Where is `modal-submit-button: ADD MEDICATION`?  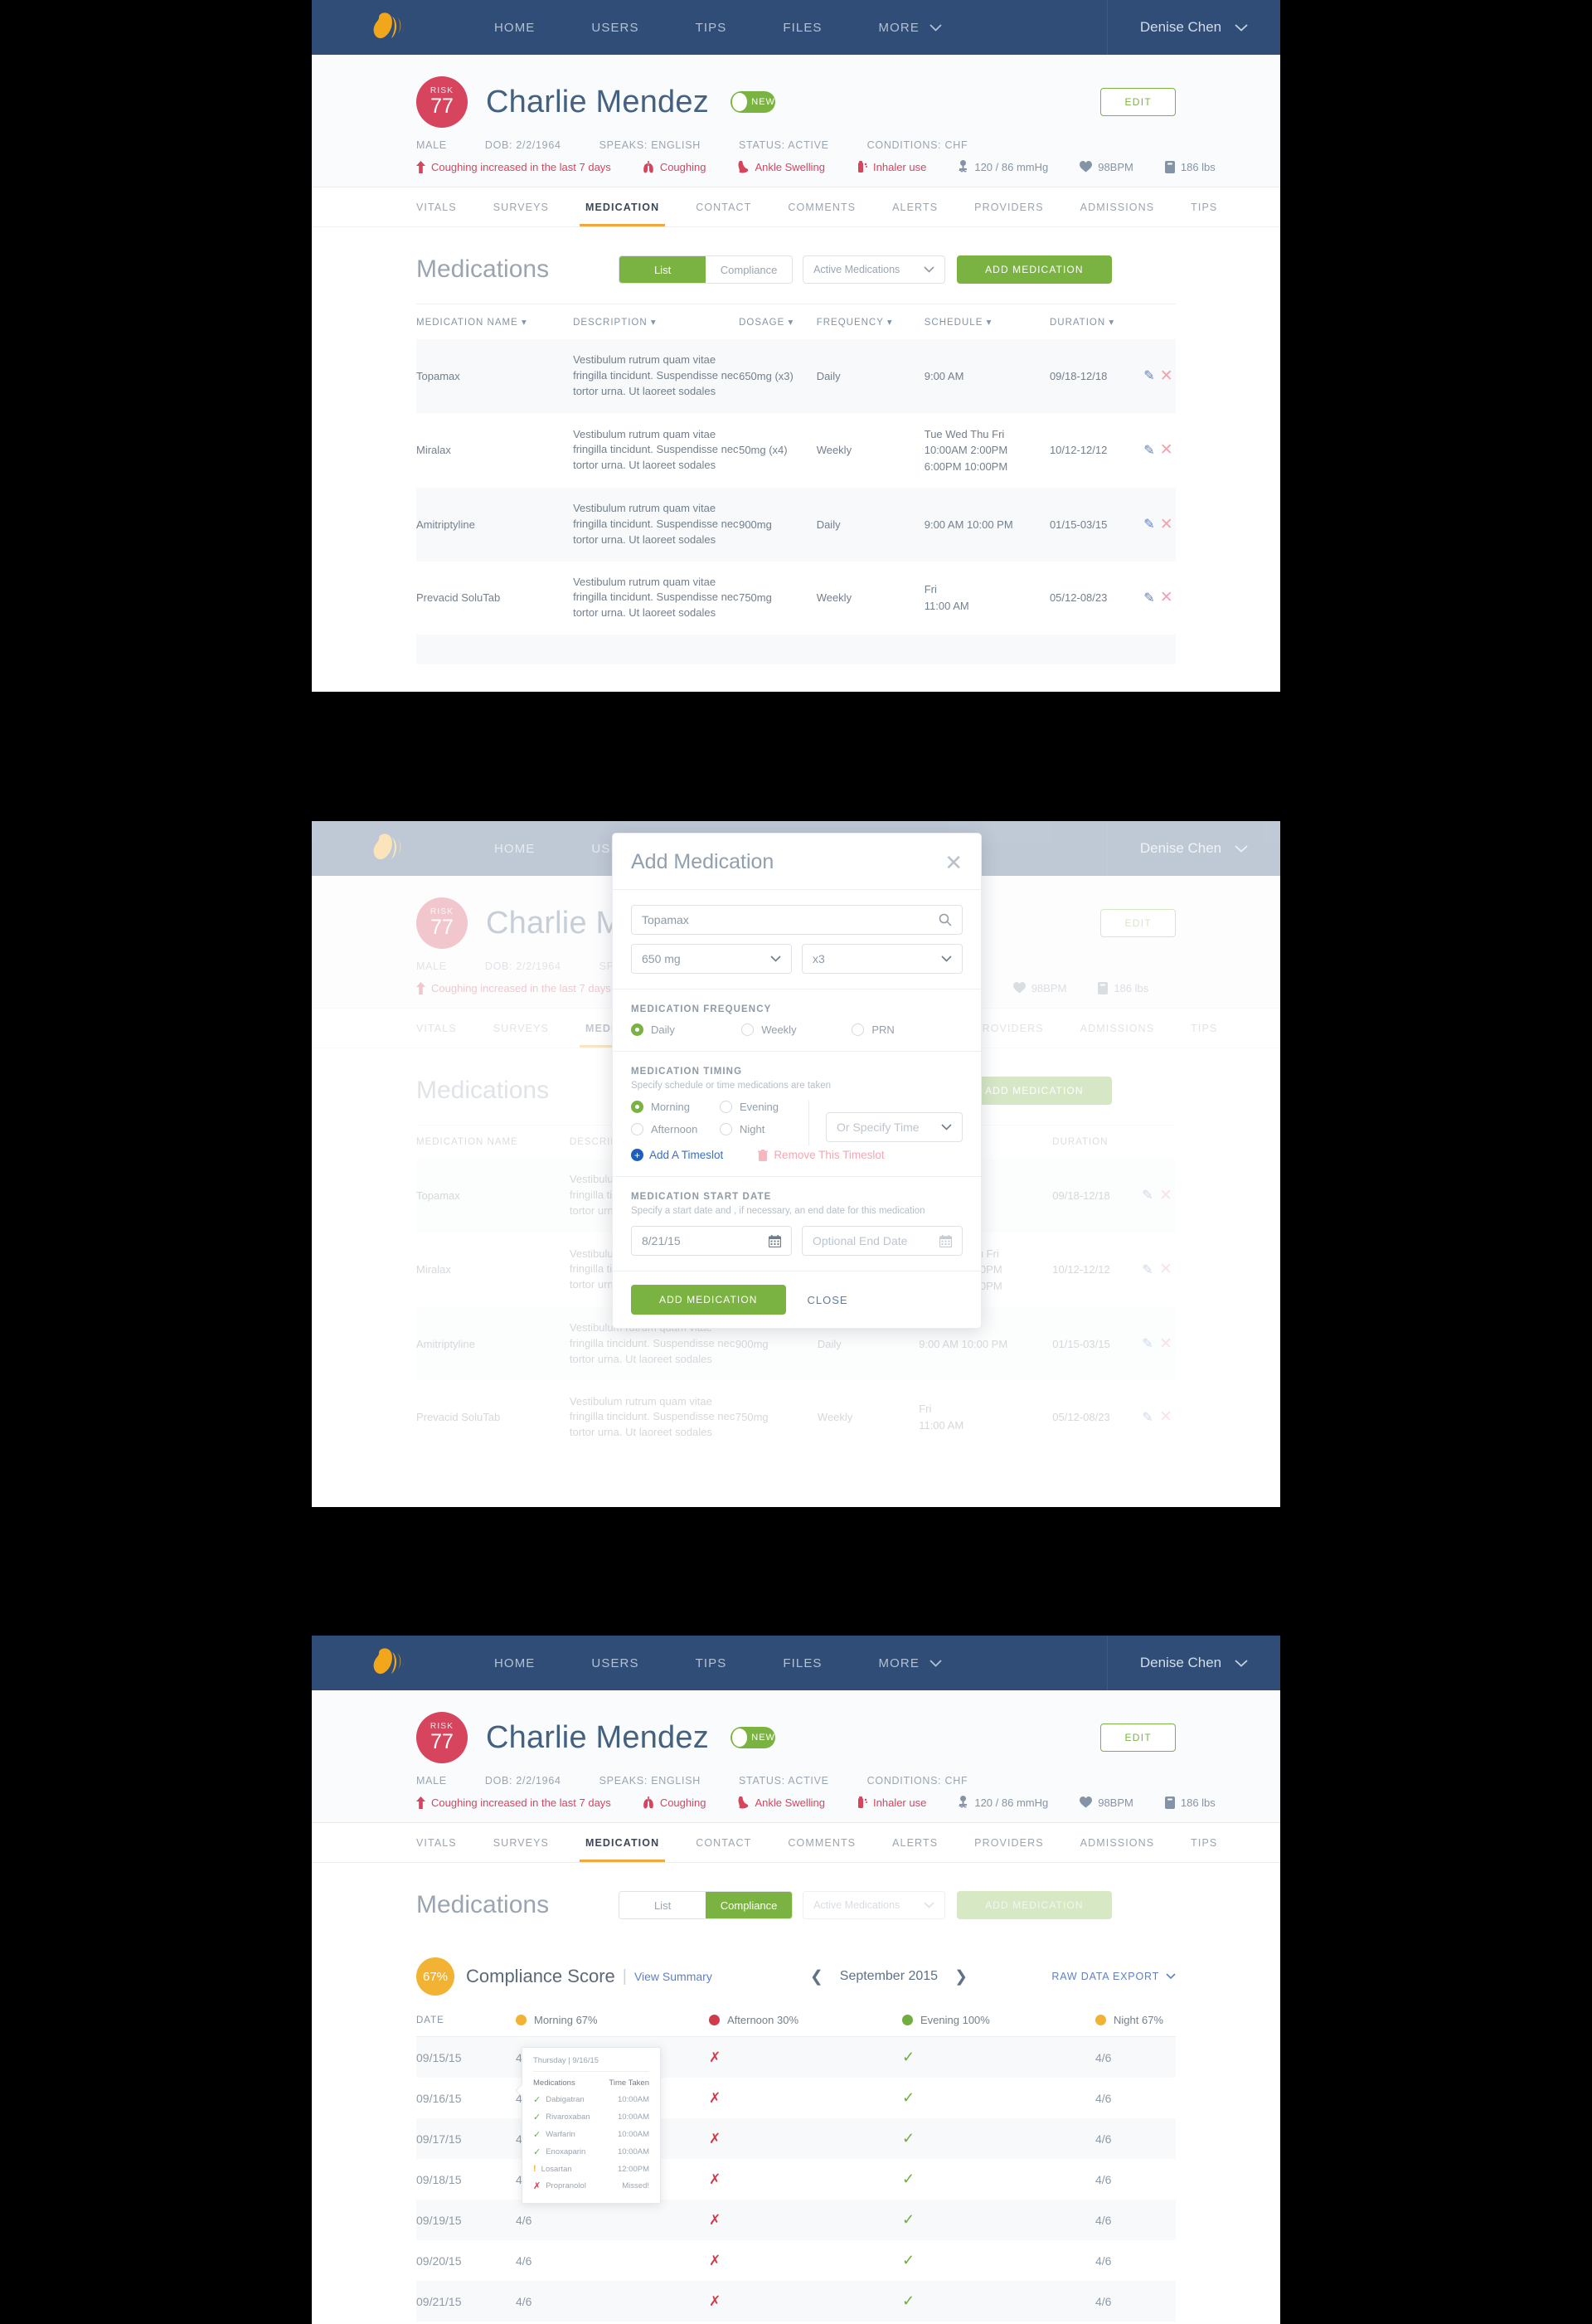 modal-submit-button: ADD MEDICATION is located at coordinates (708, 1300).